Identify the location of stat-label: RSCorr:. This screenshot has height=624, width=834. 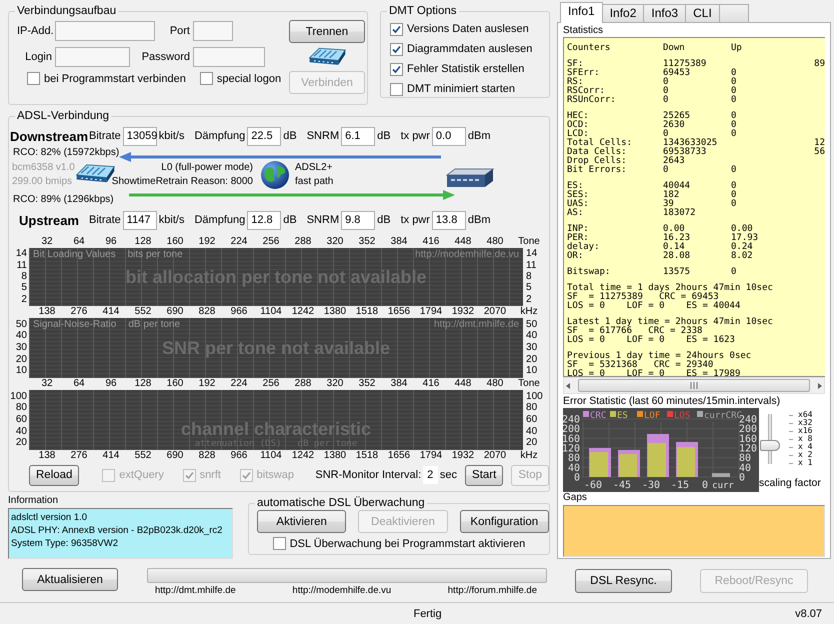
(586, 91).